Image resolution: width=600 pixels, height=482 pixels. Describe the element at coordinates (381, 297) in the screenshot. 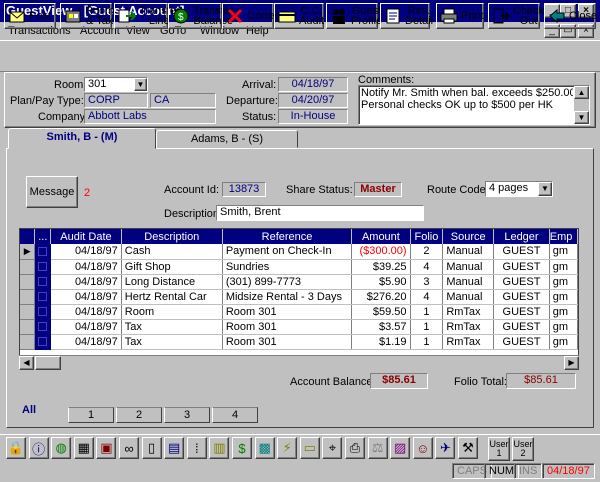

I see `cell-amount: $276.20` at that location.